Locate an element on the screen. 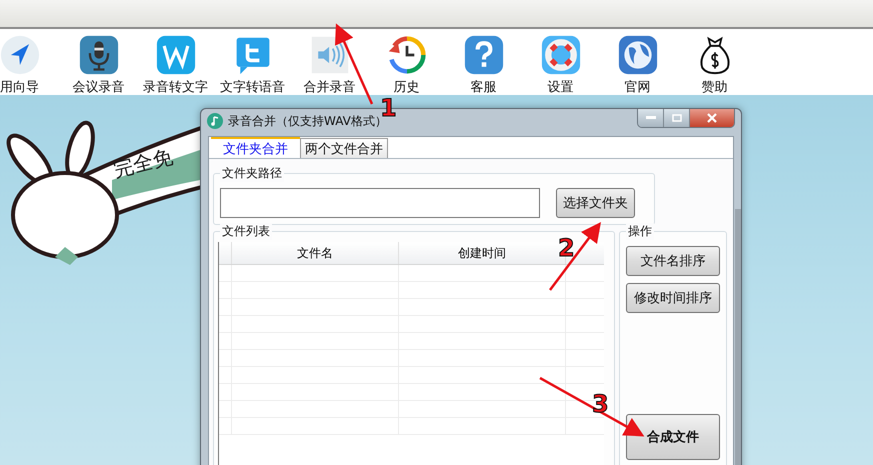 The height and width of the screenshot is (465, 873). toolbar-label: 官网 is located at coordinates (637, 87).